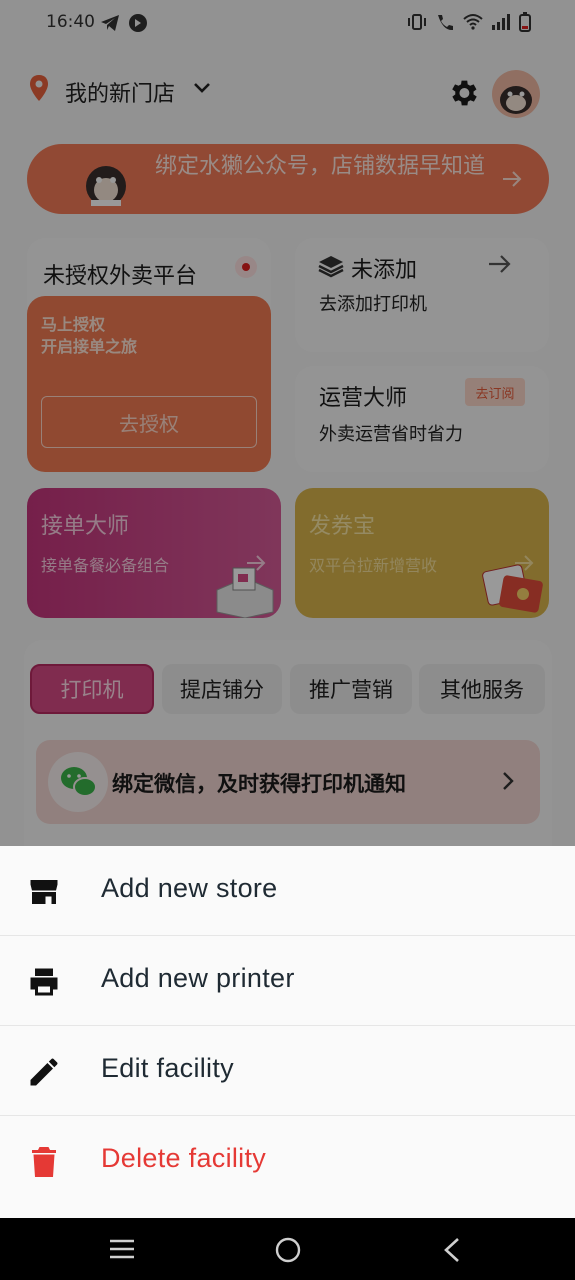 This screenshot has width=575, height=1280. What do you see at coordinates (44, 892) in the screenshot?
I see `store-icon` at bounding box center [44, 892].